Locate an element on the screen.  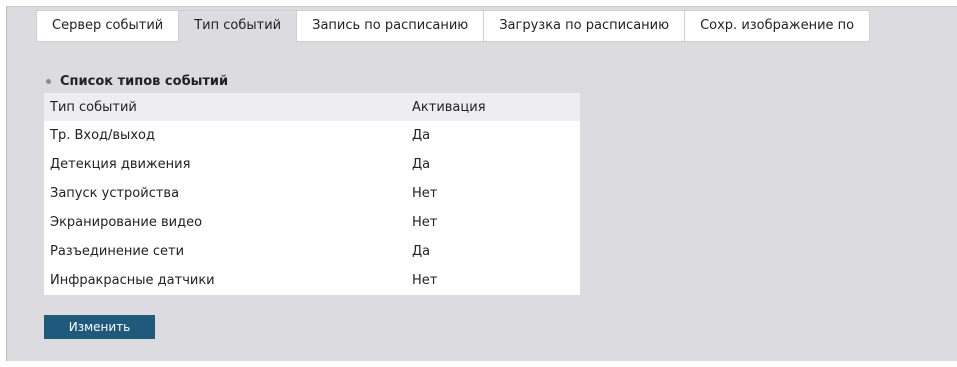
event-type-cell: Экранирование видео is located at coordinates (126, 222).